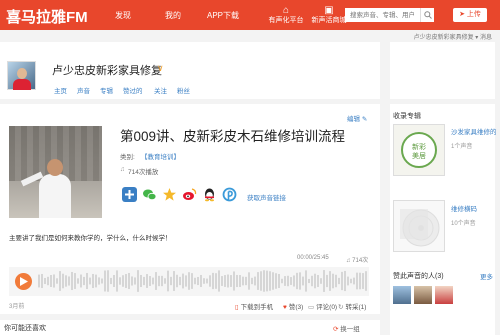 This screenshot has height=335, width=500. Describe the element at coordinates (464, 208) in the screenshot. I see `album-name-2: 维修横码` at that location.